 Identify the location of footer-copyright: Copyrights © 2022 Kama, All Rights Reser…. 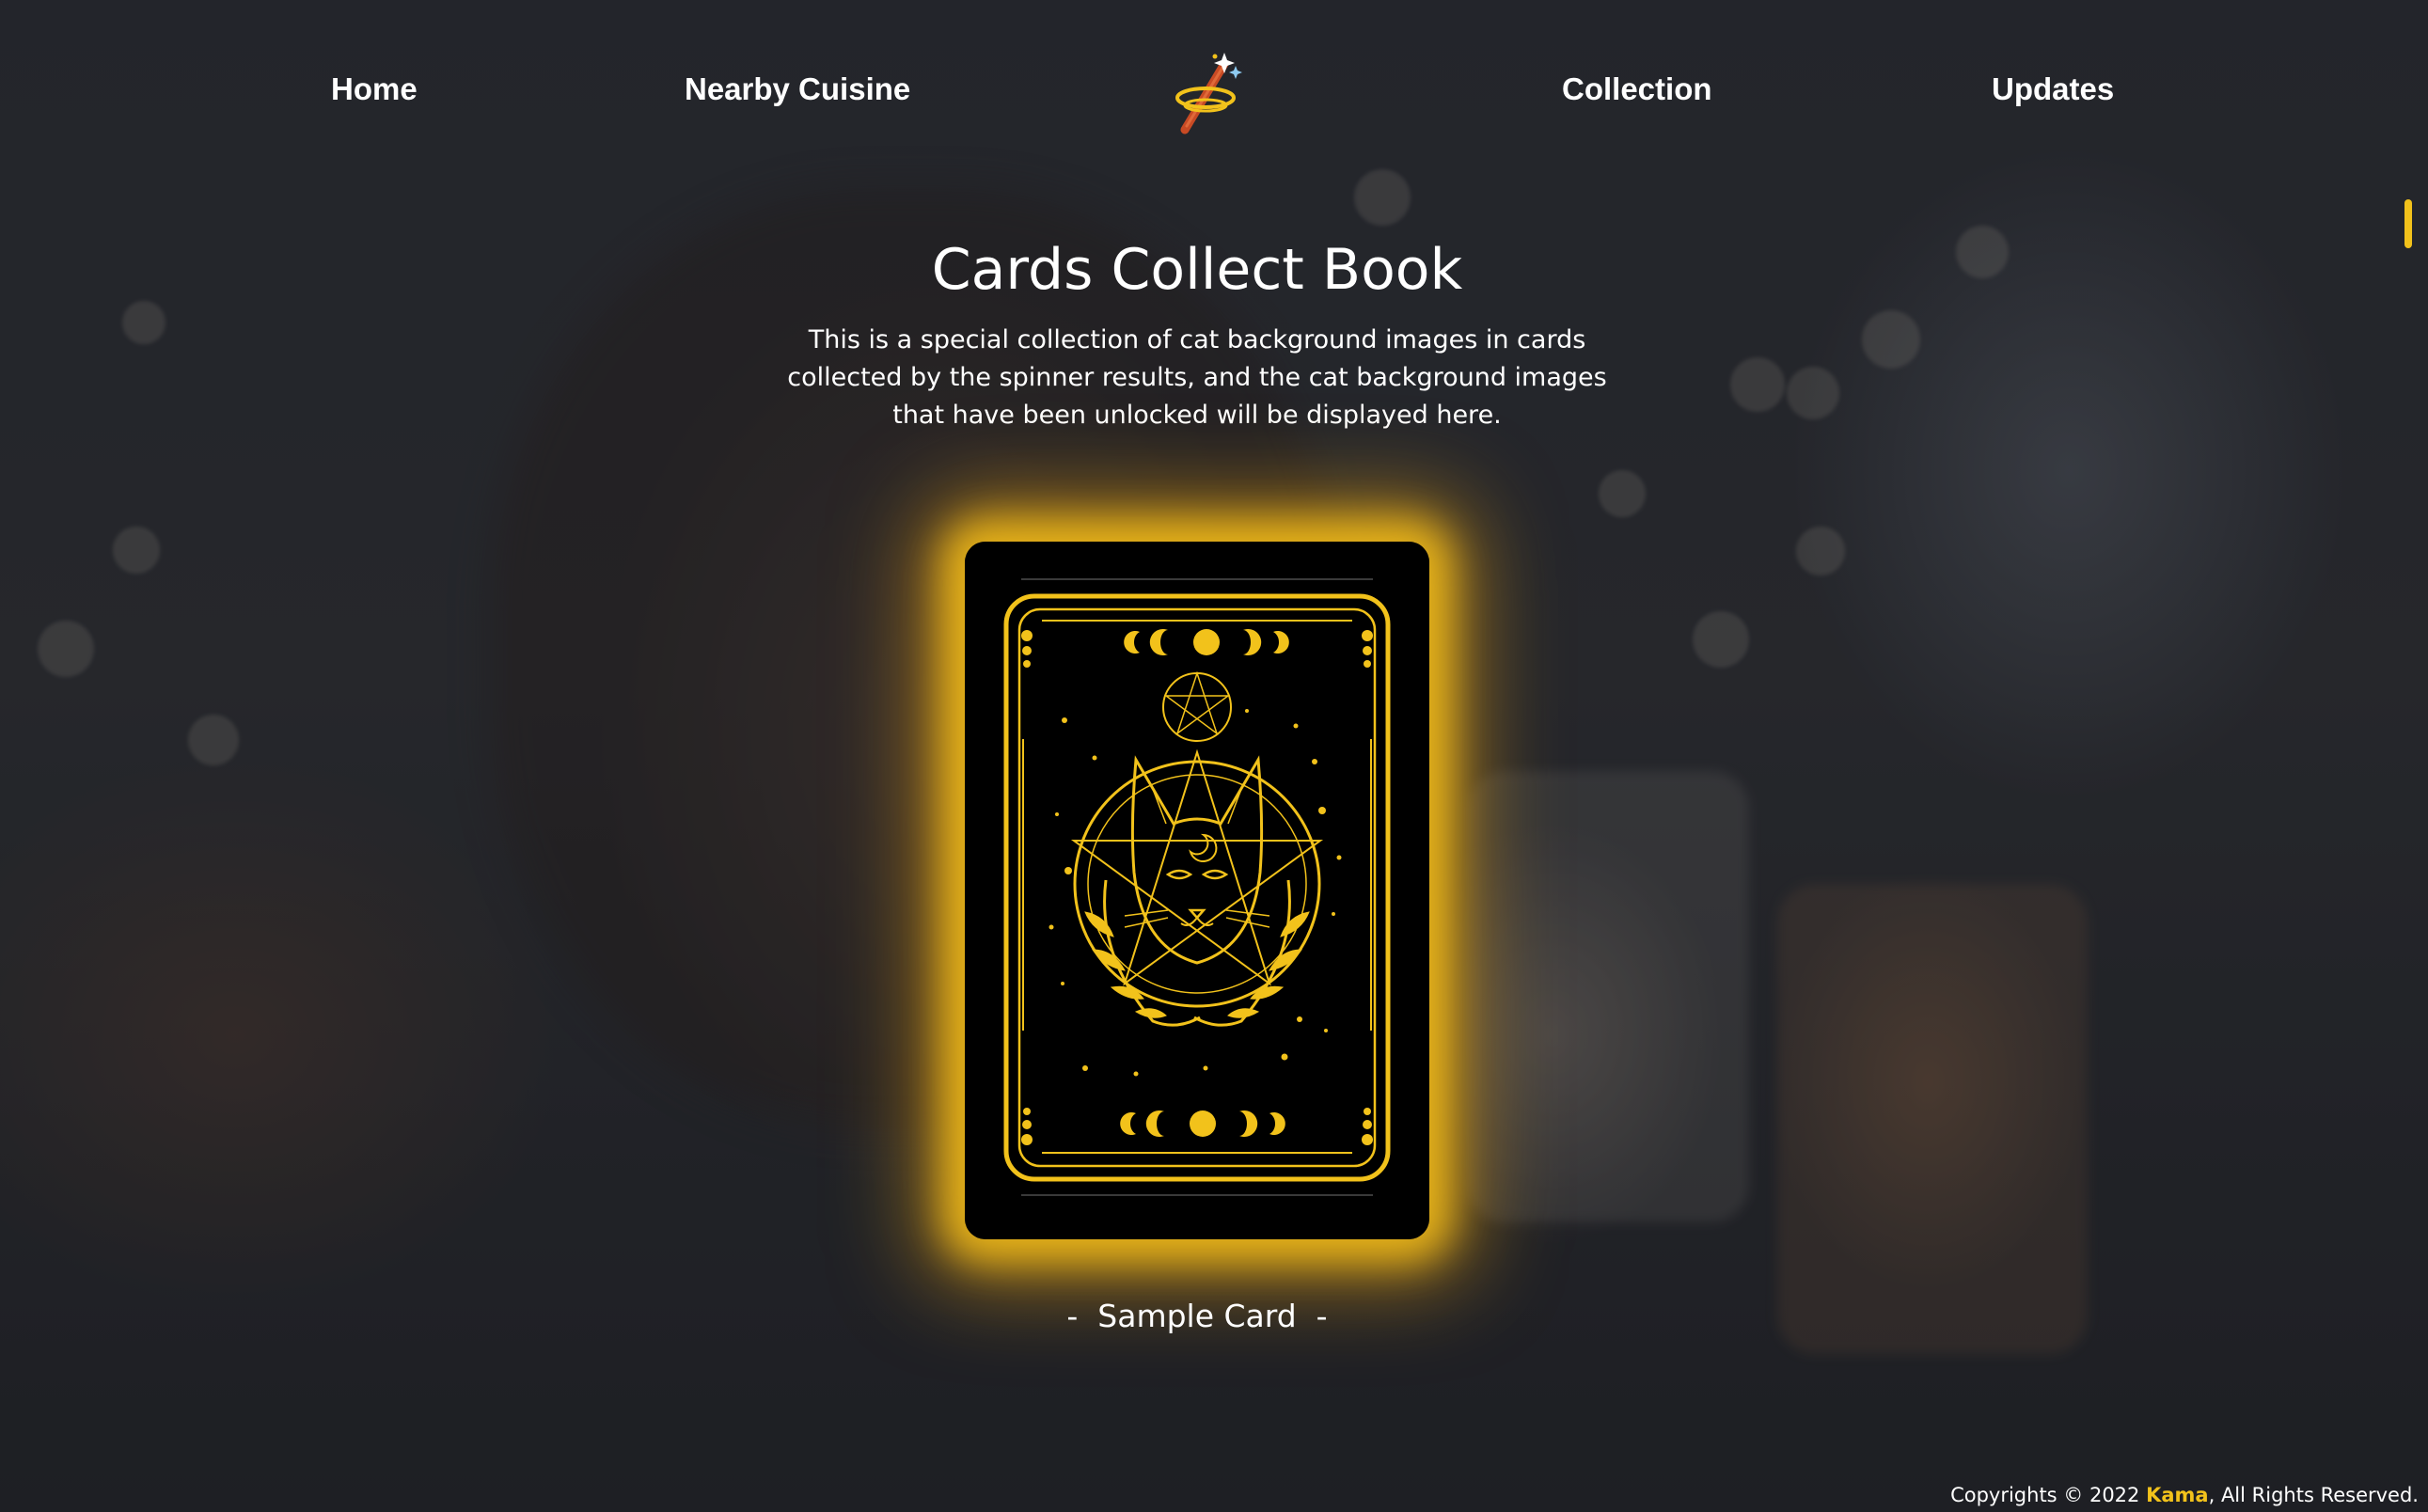
(2184, 1495).